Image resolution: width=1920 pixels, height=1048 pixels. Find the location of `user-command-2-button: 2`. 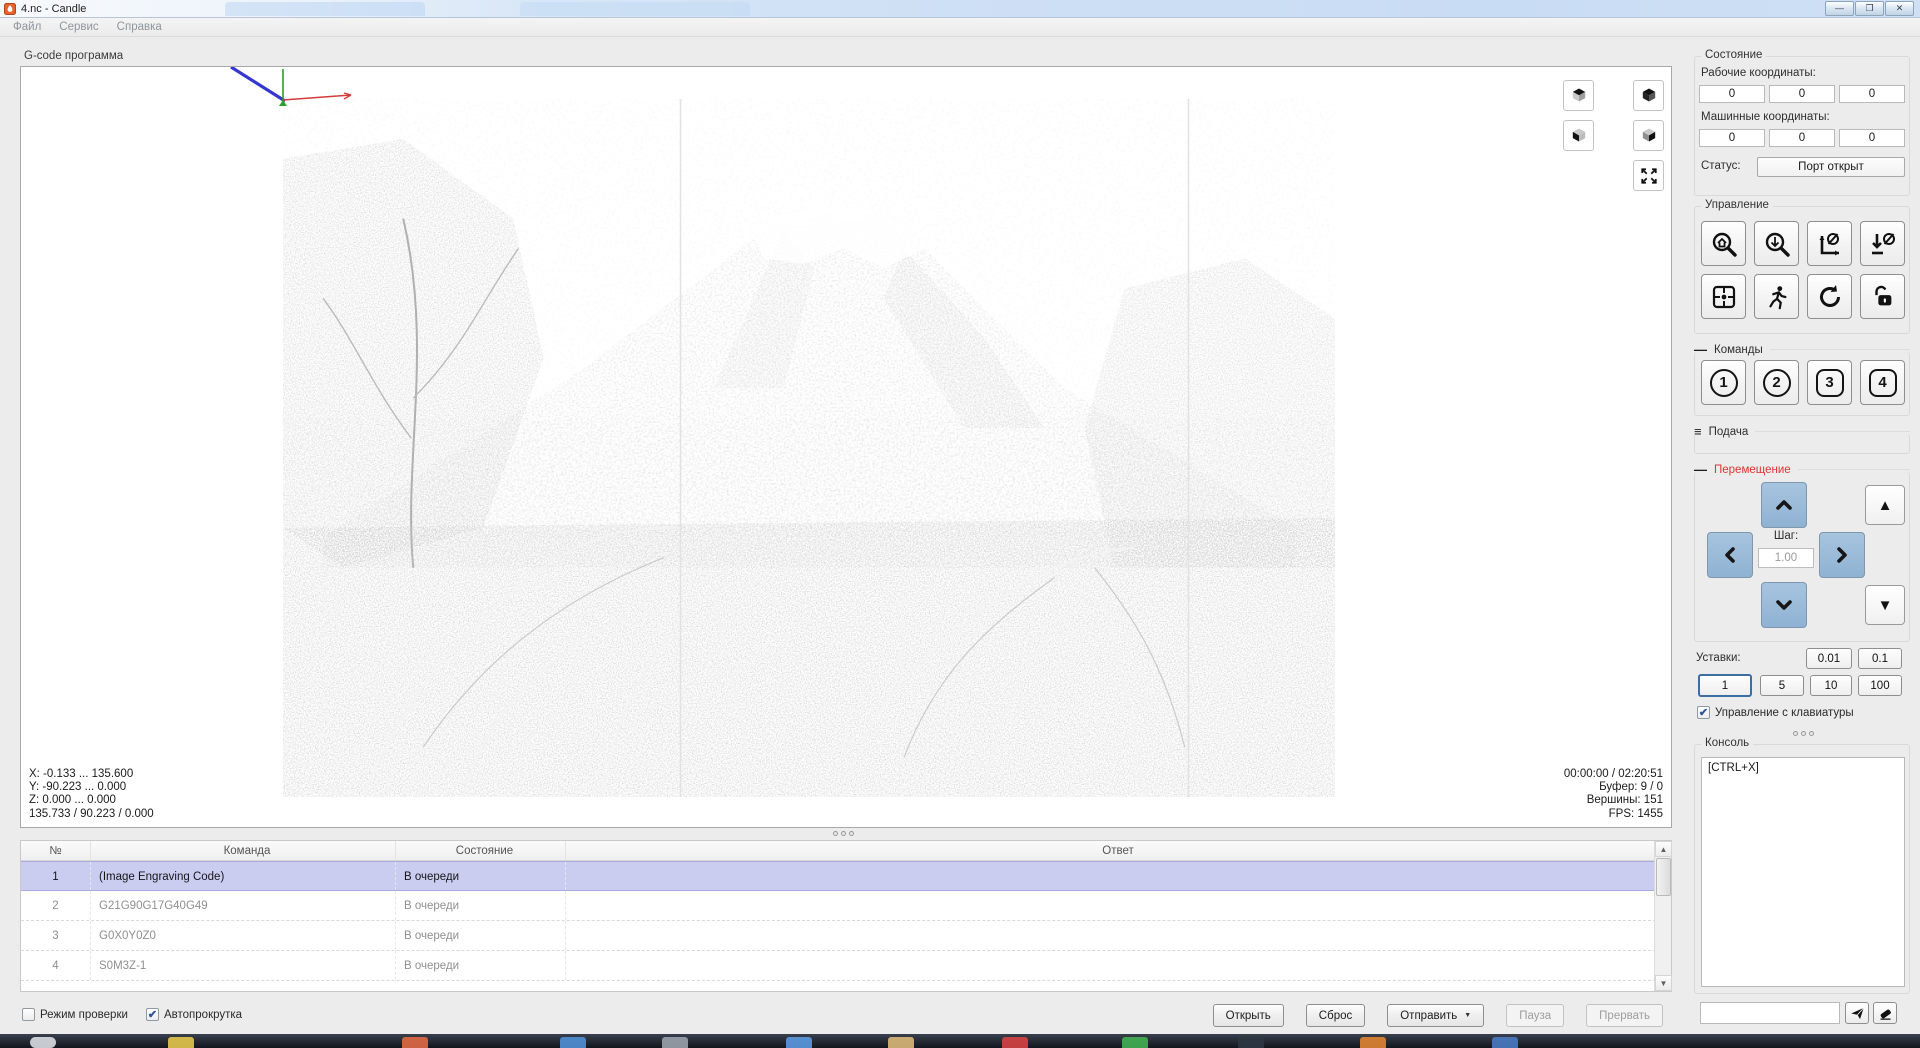

user-command-2-button: 2 is located at coordinates (1776, 382).